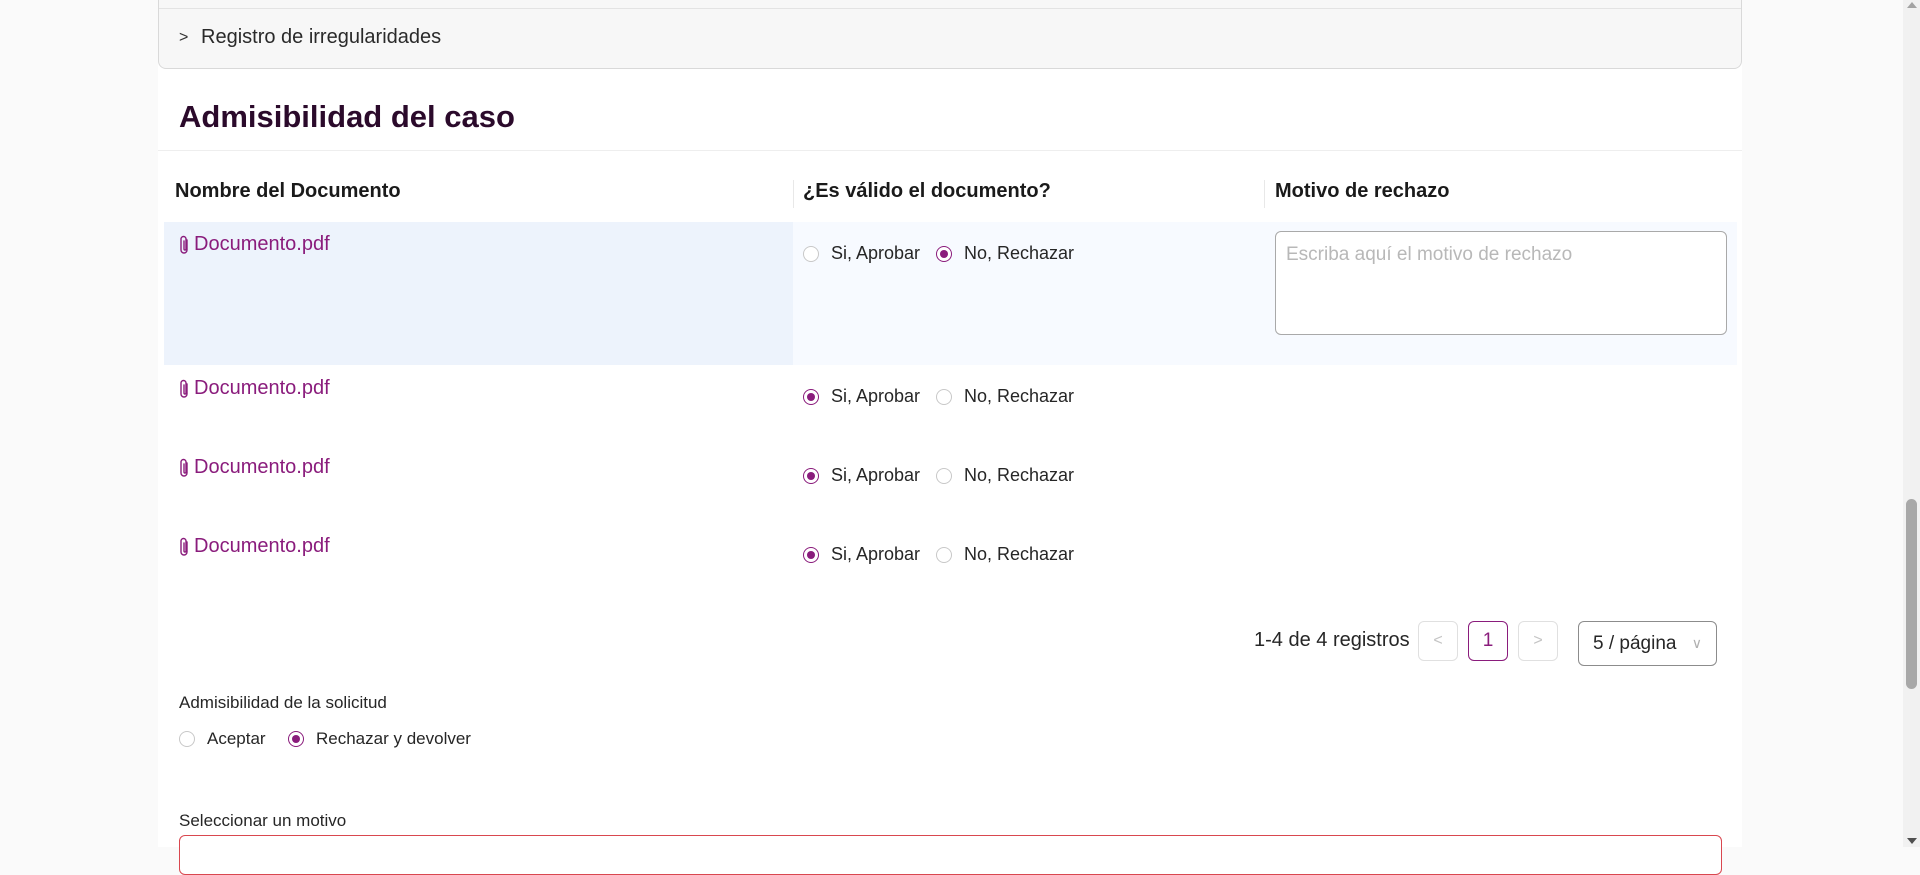 The height and width of the screenshot is (875, 1920). I want to click on irregularities-collapse-header: > Registro de irregularidades, so click(310, 37).